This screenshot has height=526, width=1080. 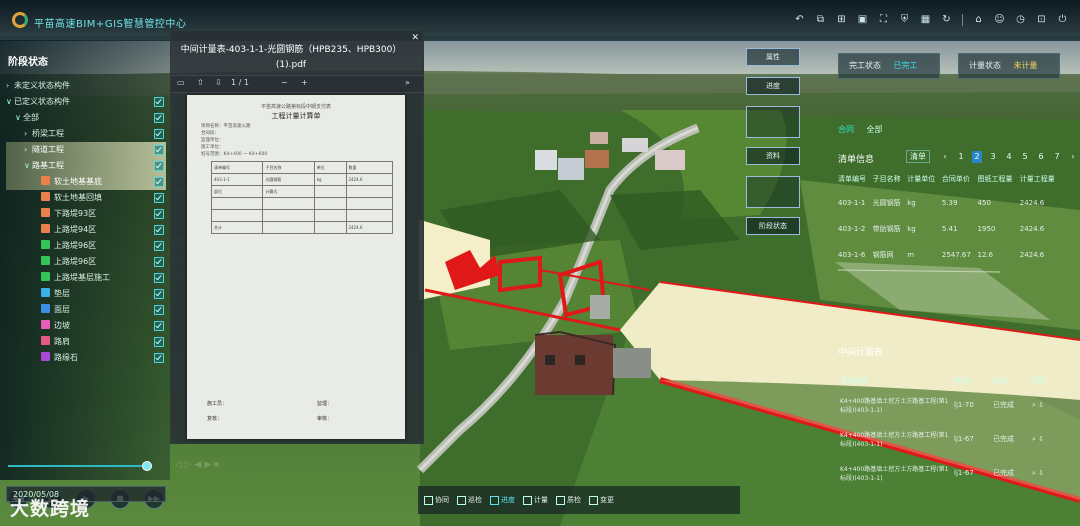 What do you see at coordinates (773, 86) in the screenshot?
I see `map-button: 进度` at bounding box center [773, 86].